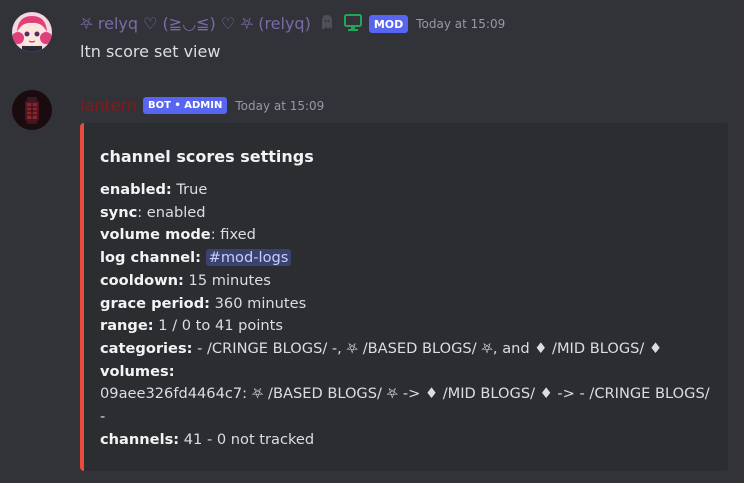 The image size is (744, 483). Describe the element at coordinates (108, 105) in the screenshot. I see `author-name: lantern` at that location.